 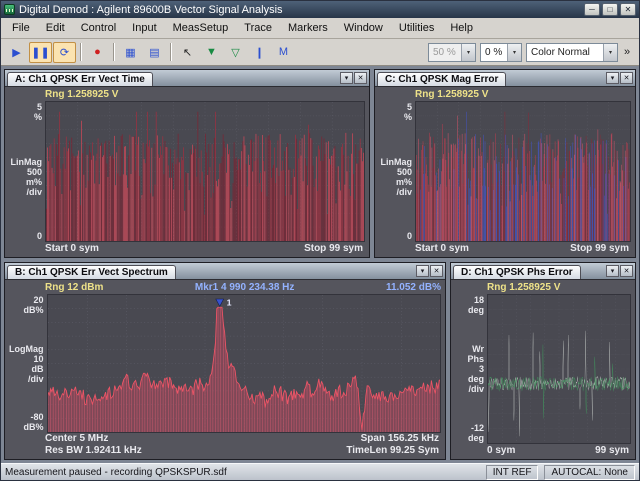 I want to click on menu-control: Control, so click(x=98, y=28).